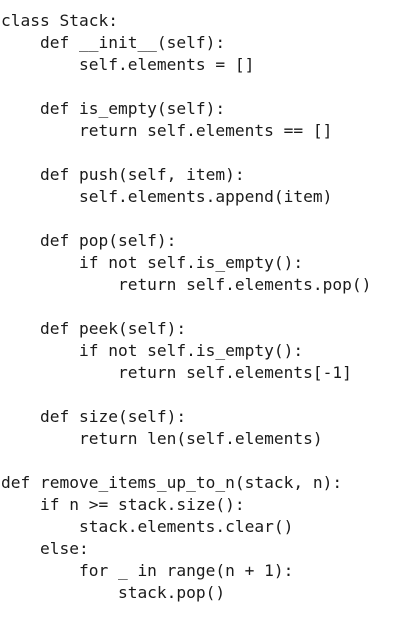 Image resolution: width=403 pixels, height=621 pixels. What do you see at coordinates (167, 130) in the screenshot?
I see `code-line: return self.elements == []` at bounding box center [167, 130].